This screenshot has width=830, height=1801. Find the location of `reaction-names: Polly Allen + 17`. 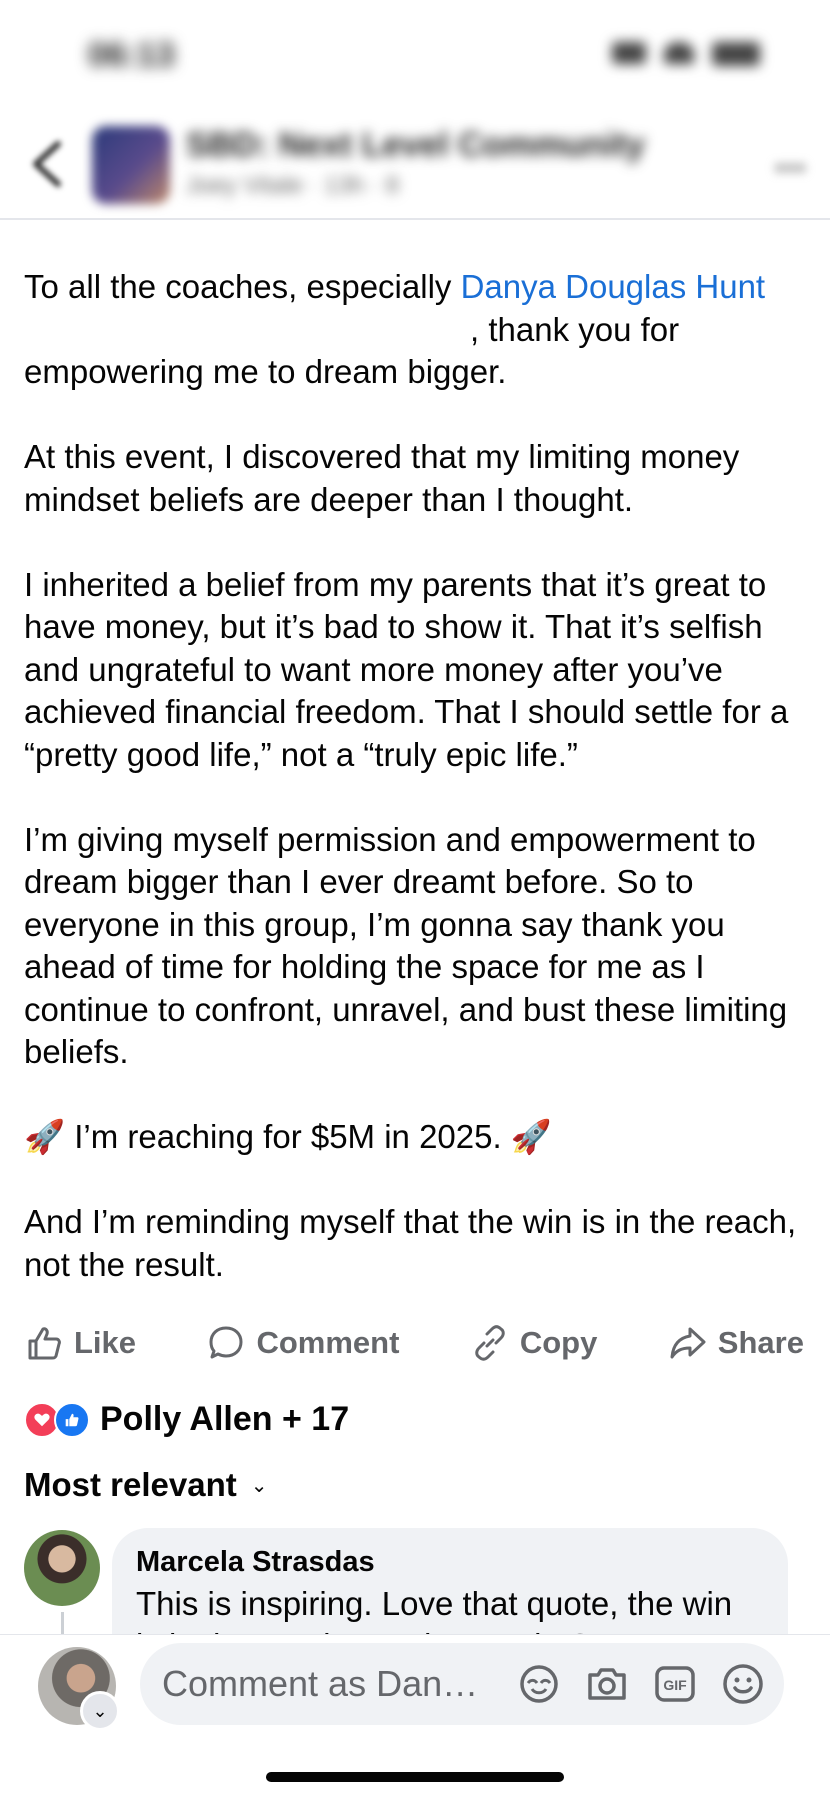

reaction-names: Polly Allen + 17 is located at coordinates (225, 1419).